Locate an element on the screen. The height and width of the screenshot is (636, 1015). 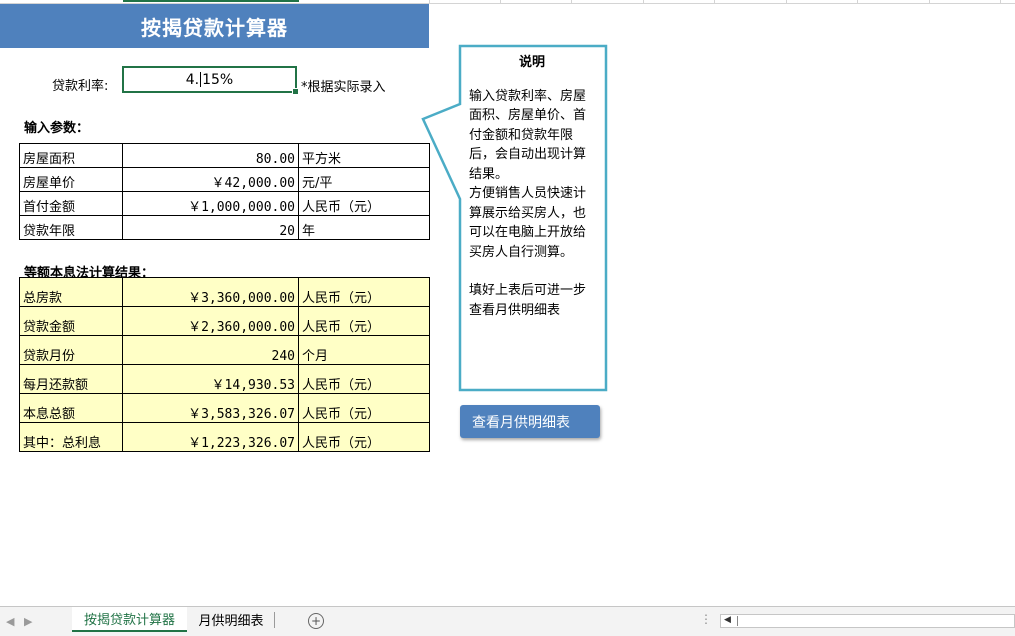
sheet-tab-bar: ◀ ▶ 按揭贷款计算器 月供明细表 + ⋮ ◀ is located at coordinates (507, 621).